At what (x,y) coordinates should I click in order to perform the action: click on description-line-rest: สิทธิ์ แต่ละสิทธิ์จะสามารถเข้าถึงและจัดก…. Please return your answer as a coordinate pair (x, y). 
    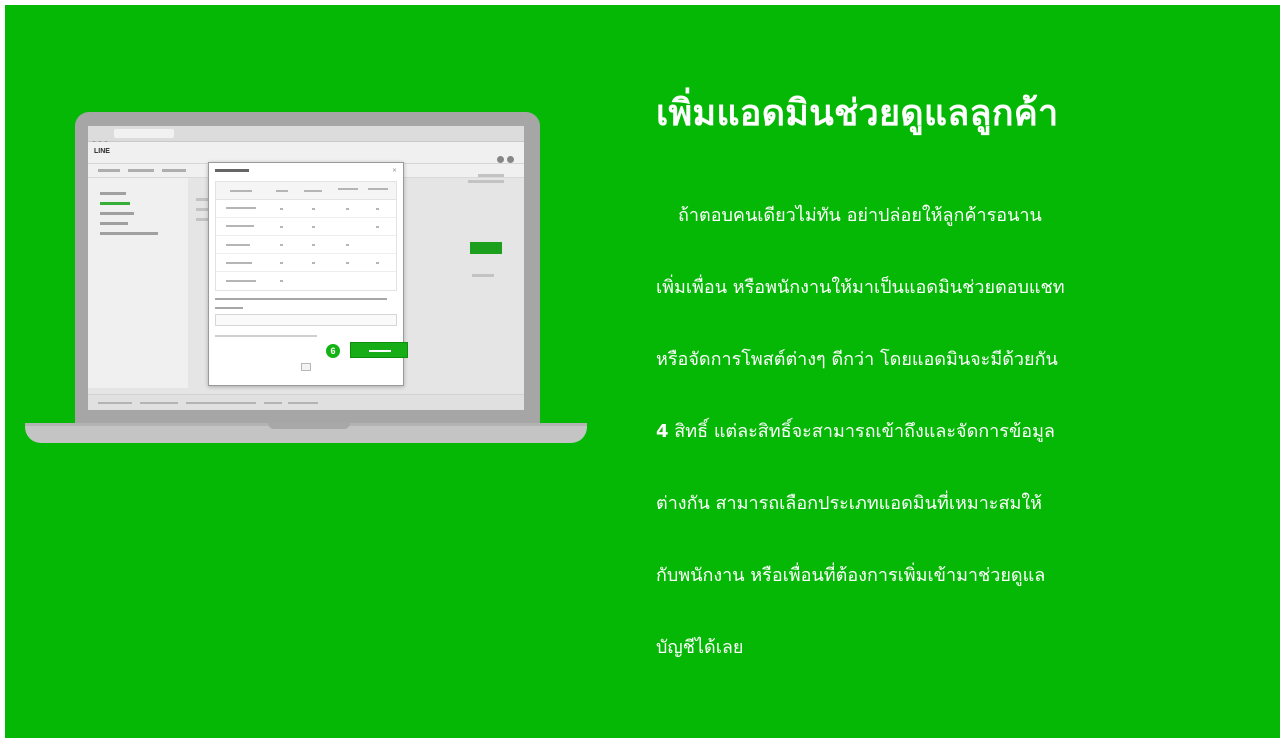
    Looking at the image, I should click on (861, 431).